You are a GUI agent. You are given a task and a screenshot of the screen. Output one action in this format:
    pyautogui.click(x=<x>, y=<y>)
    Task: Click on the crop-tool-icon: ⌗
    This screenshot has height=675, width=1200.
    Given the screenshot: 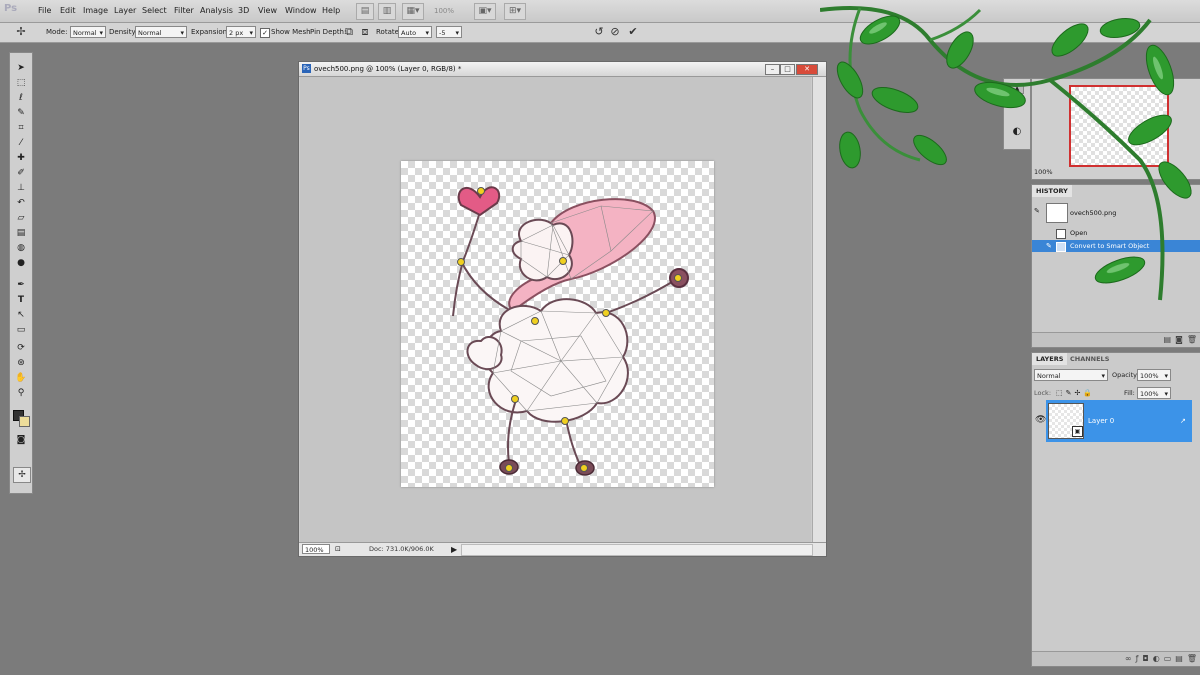 What is the action you would take?
    pyautogui.click(x=21, y=128)
    